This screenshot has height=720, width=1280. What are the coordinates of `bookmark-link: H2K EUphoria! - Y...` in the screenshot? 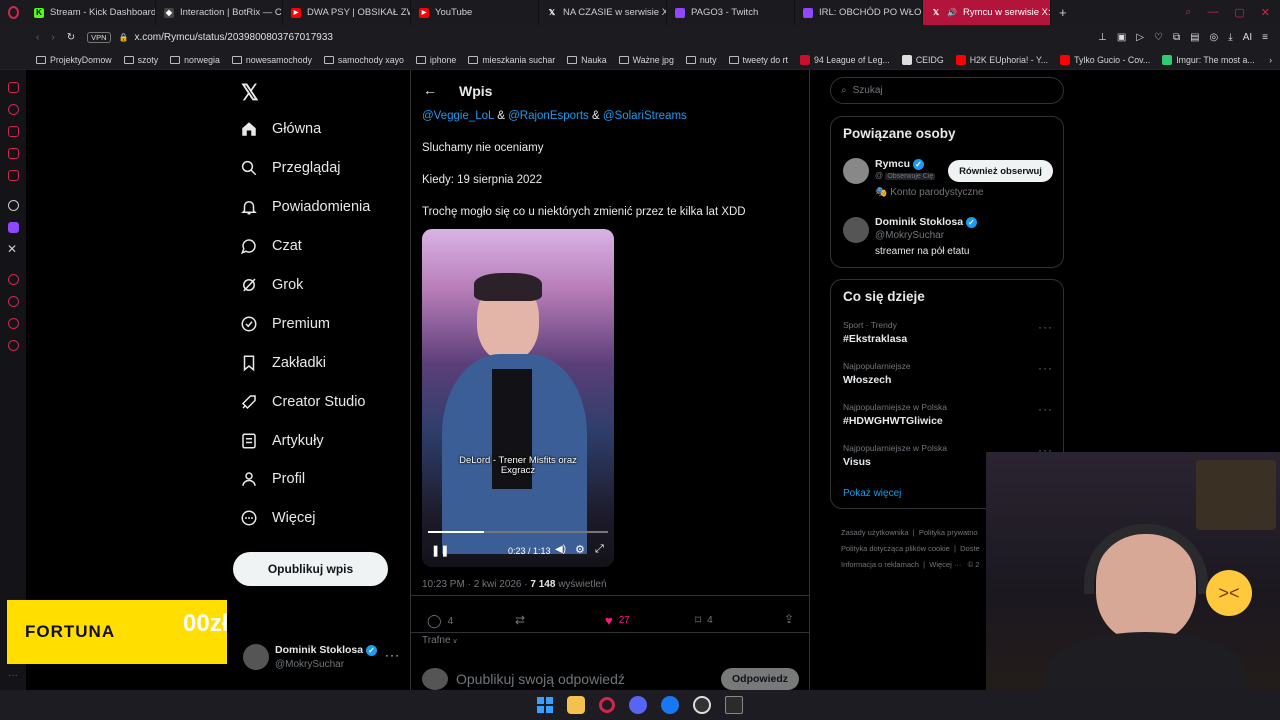 It's located at (1002, 59).